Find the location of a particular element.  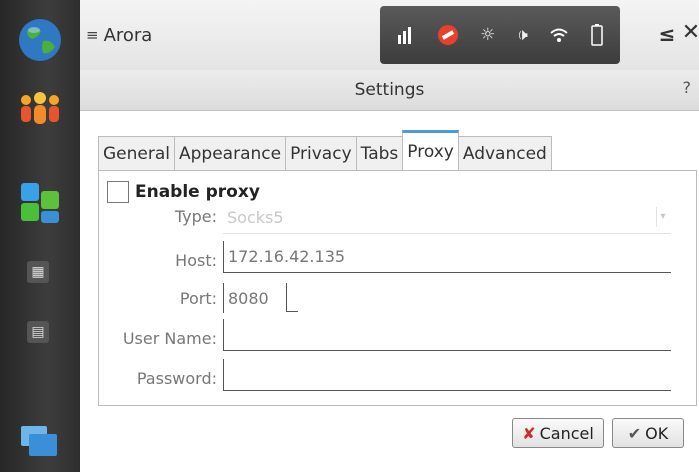

port-input: 8080 is located at coordinates (261, 298).